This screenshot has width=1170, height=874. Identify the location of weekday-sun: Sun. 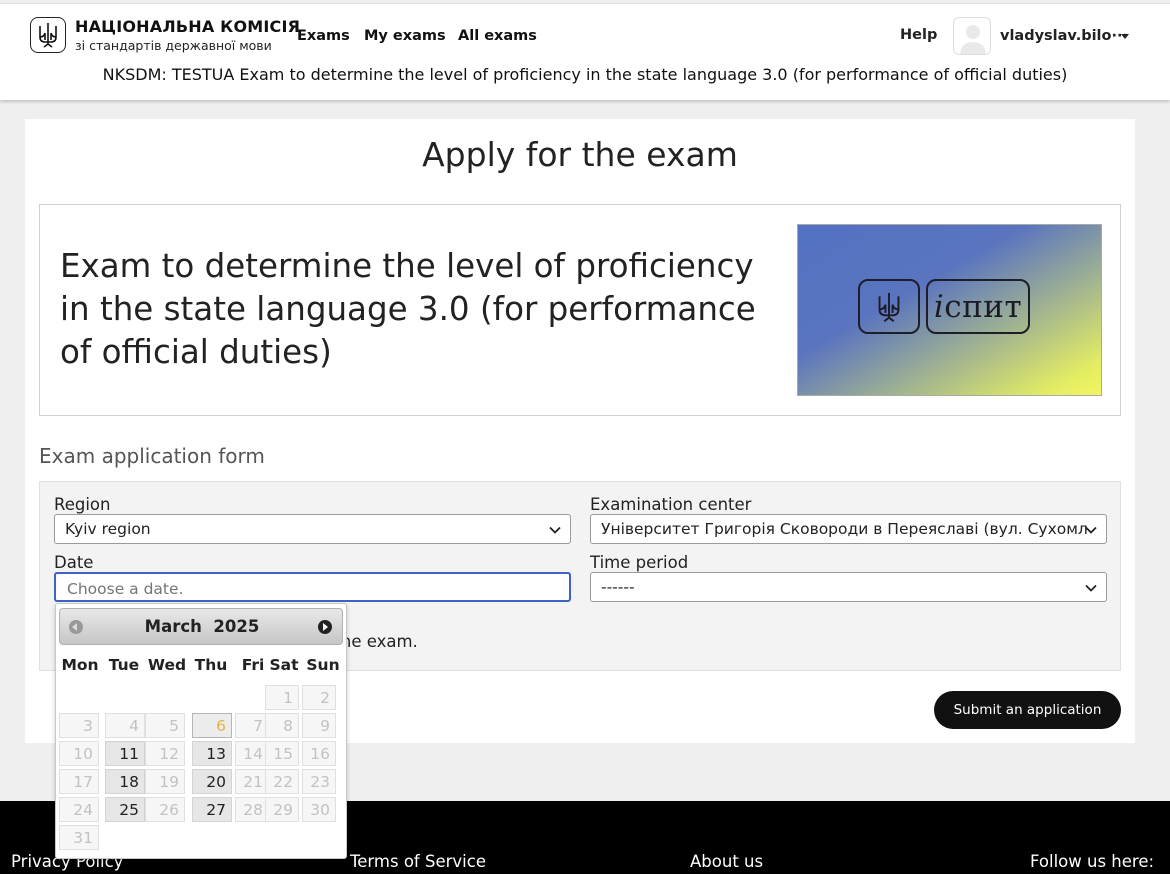
(323, 665).